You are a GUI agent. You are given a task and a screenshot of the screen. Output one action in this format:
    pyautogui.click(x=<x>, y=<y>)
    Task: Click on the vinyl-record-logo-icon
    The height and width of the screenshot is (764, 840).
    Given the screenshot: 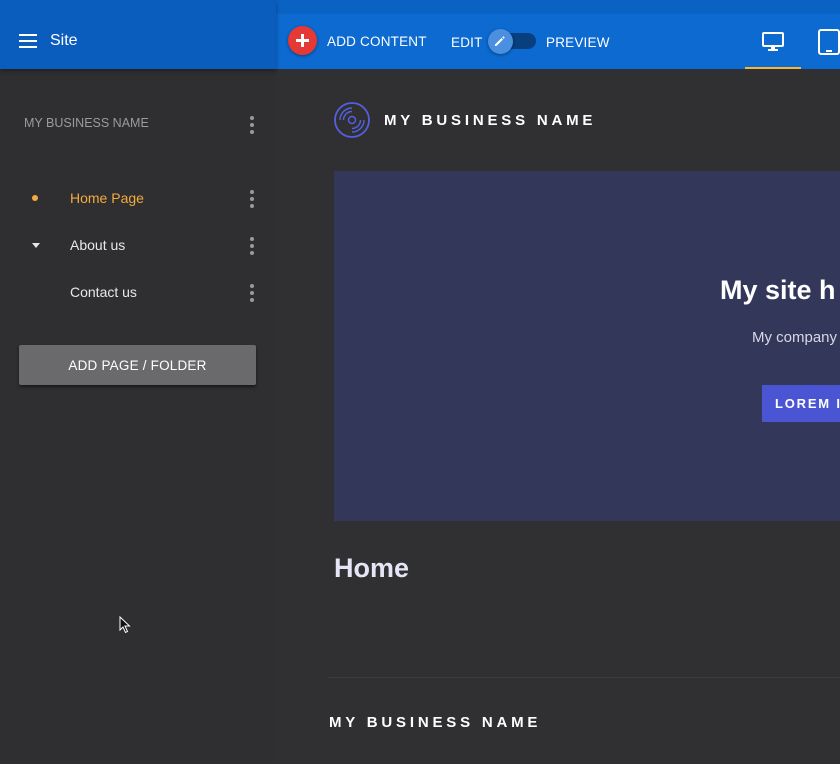 What is the action you would take?
    pyautogui.click(x=352, y=122)
    